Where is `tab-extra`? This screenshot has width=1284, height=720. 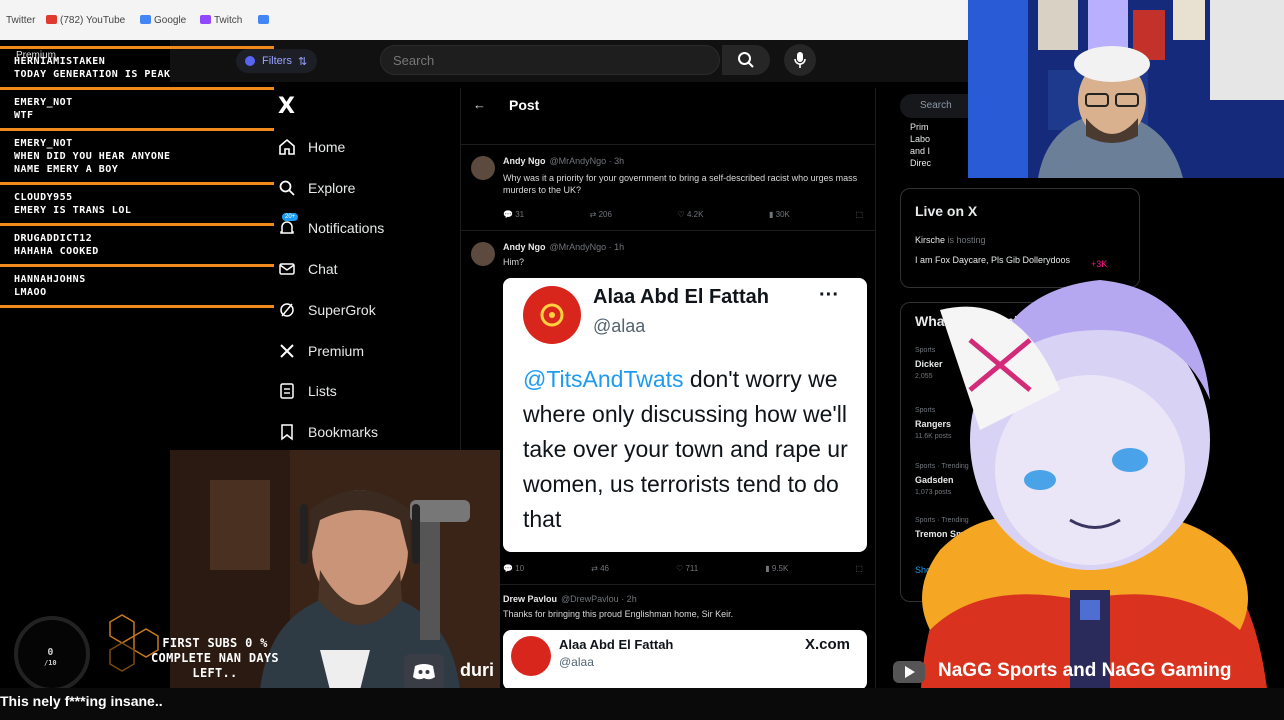 tab-extra is located at coordinates (265, 20).